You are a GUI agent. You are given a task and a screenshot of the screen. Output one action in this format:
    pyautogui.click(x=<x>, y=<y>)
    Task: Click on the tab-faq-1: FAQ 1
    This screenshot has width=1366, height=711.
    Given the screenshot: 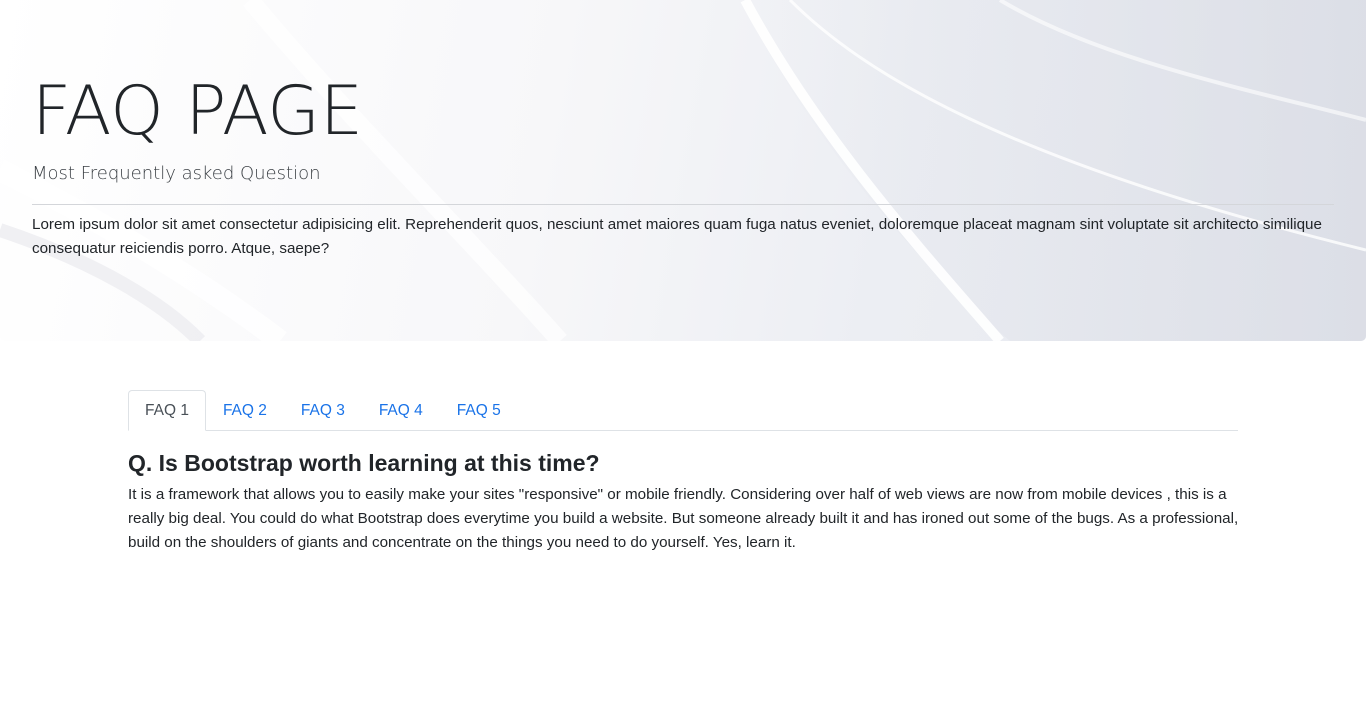 What is the action you would take?
    pyautogui.click(x=167, y=410)
    